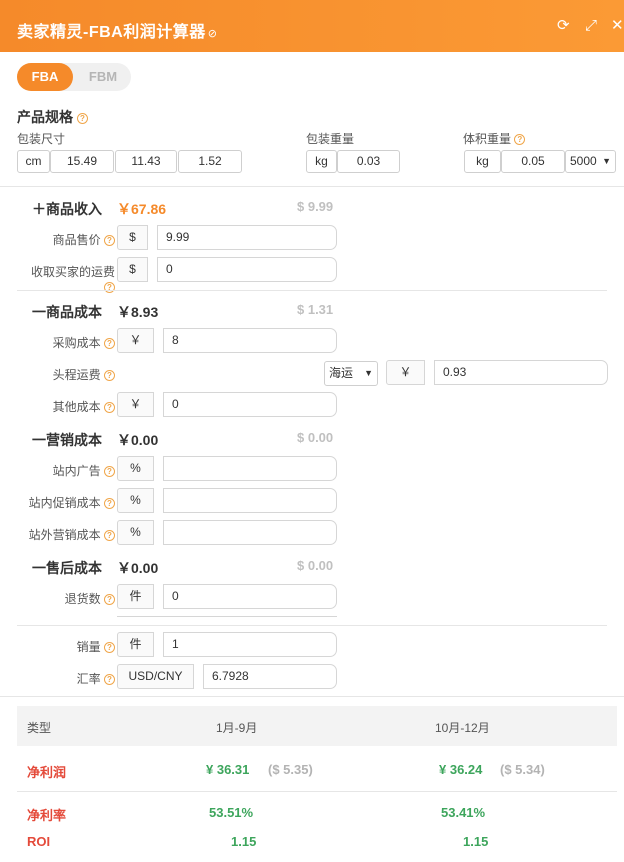 Image resolution: width=624 pixels, height=862 pixels. I want to click on ads-unit: %, so click(135, 468).